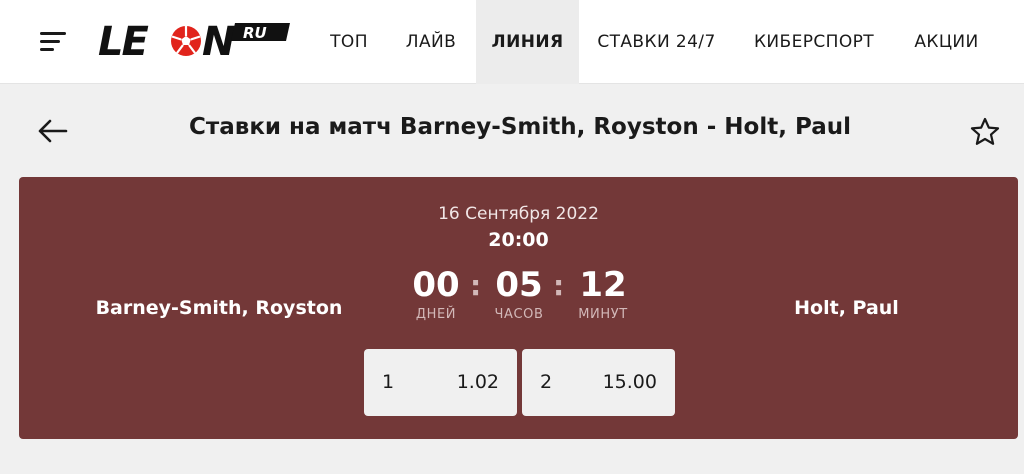 This screenshot has width=1024, height=474. What do you see at coordinates (603, 314) in the screenshot?
I see `countdown-minutes-label: МИНУТ` at bounding box center [603, 314].